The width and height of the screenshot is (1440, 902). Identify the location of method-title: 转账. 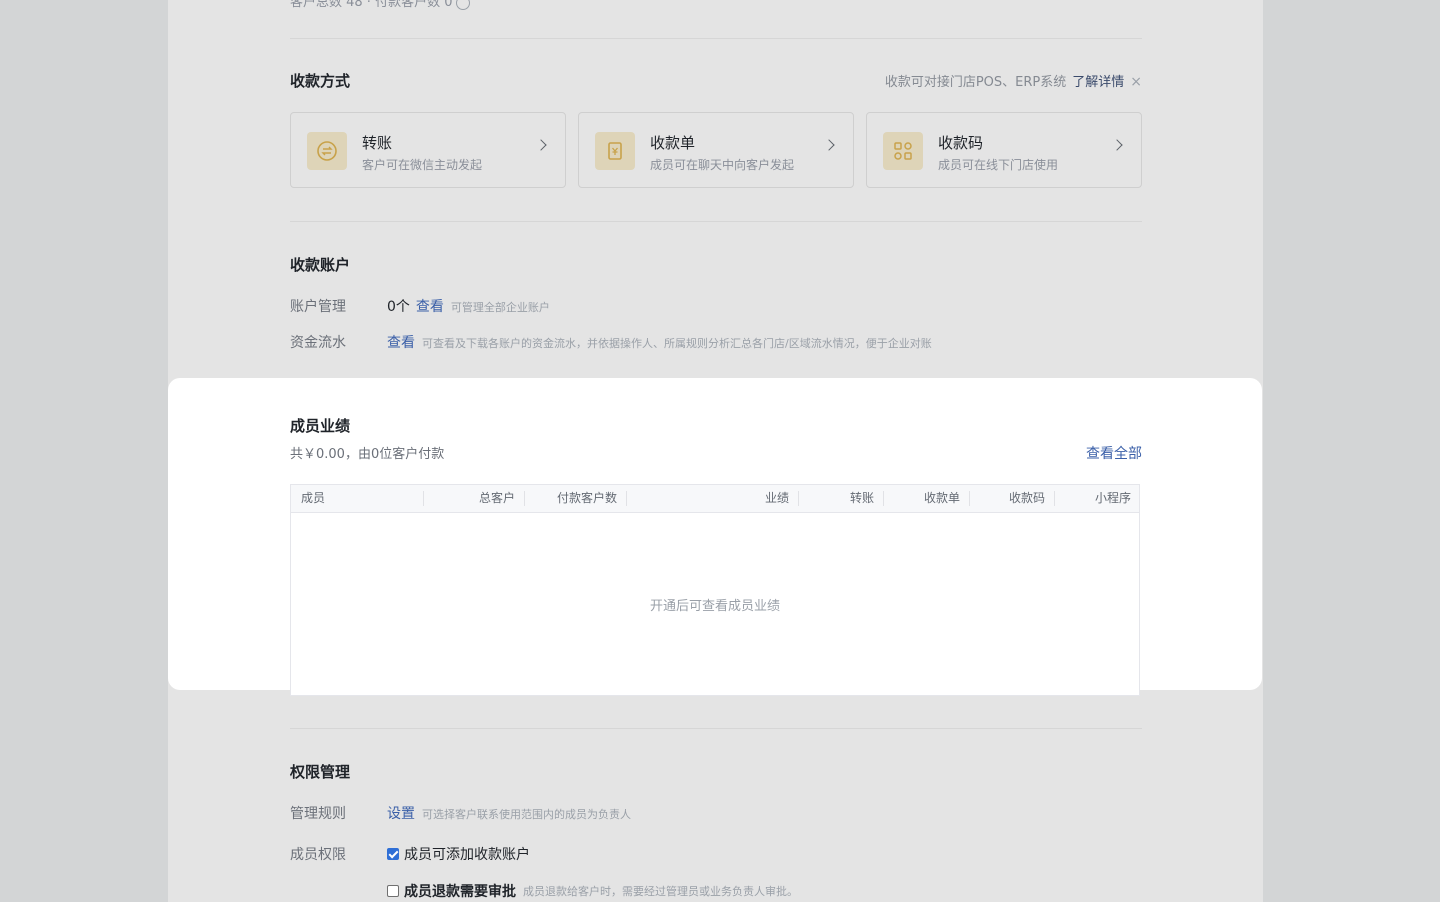
(377, 143).